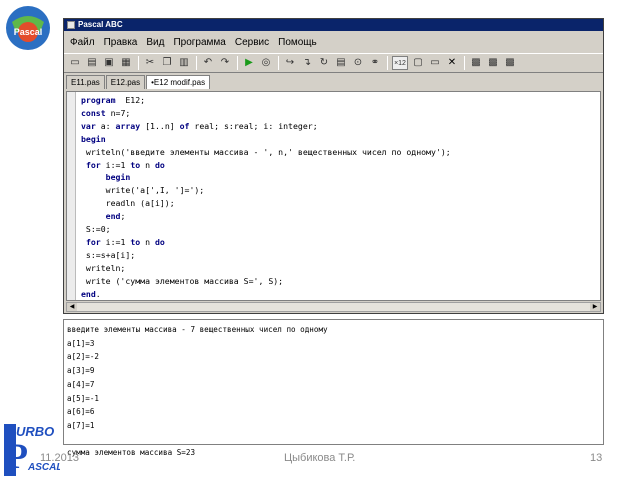 The image size is (640, 480). What do you see at coordinates (160, 125) in the screenshot?
I see `code-text: [1..n]` at bounding box center [160, 125].